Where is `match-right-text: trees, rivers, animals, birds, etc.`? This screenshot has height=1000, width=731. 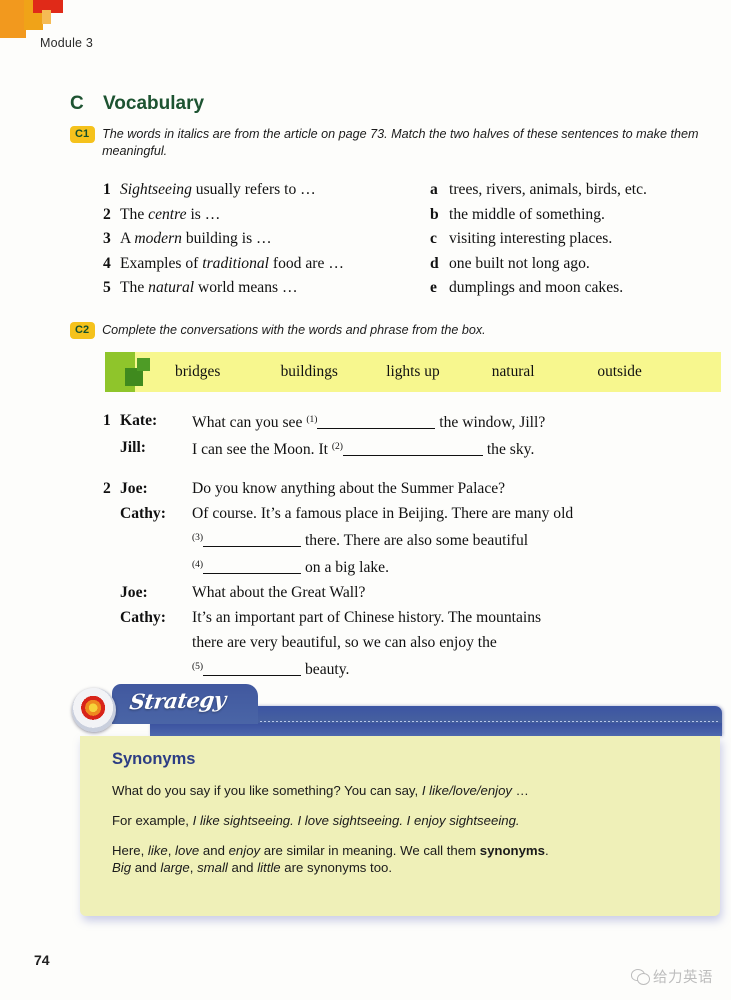
match-right-text: trees, rivers, animals, birds, etc. is located at coordinates (588, 190).